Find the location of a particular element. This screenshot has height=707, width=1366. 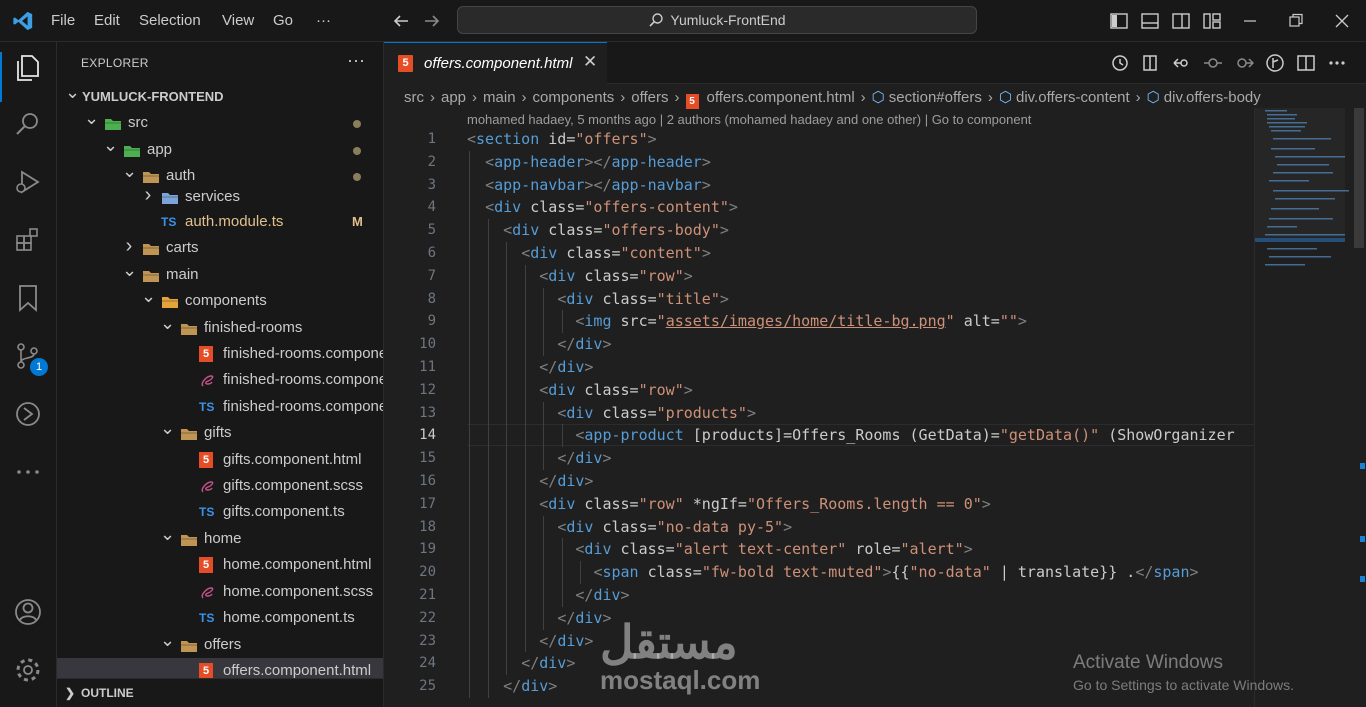

line-number: 12 is located at coordinates (427, 389).